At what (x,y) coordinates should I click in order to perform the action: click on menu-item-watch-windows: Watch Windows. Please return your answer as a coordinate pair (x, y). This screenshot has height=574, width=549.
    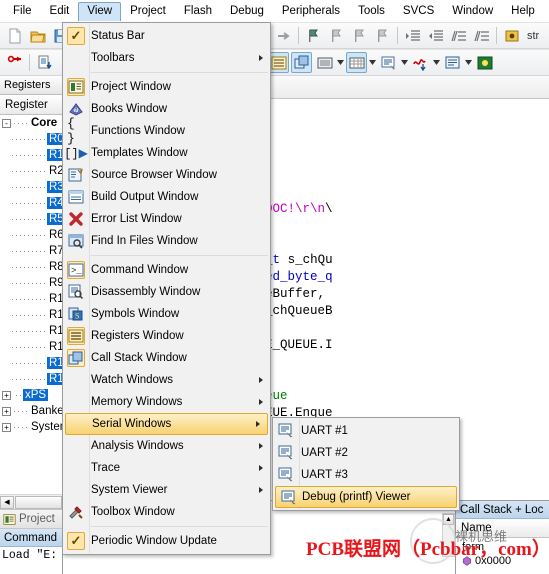
    Looking at the image, I should click on (166, 380).